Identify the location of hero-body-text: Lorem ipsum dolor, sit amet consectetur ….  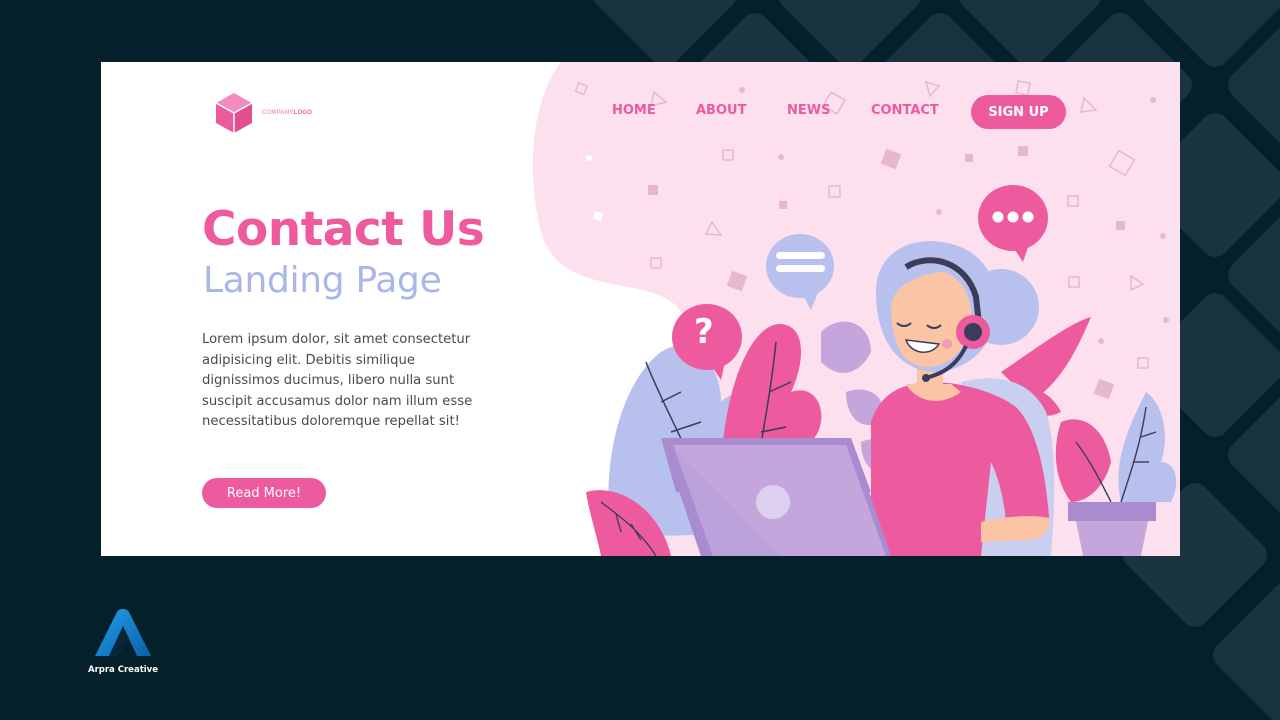
(337, 381).